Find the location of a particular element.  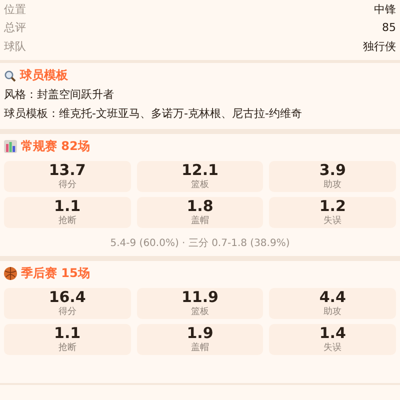

stat-value: 16.4 is located at coordinates (67, 297).